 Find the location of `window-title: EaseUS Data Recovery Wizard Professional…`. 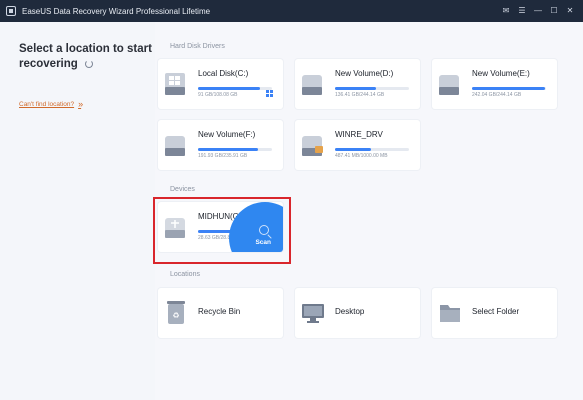

window-title: EaseUS Data Recovery Wizard Professional… is located at coordinates (116, 11).